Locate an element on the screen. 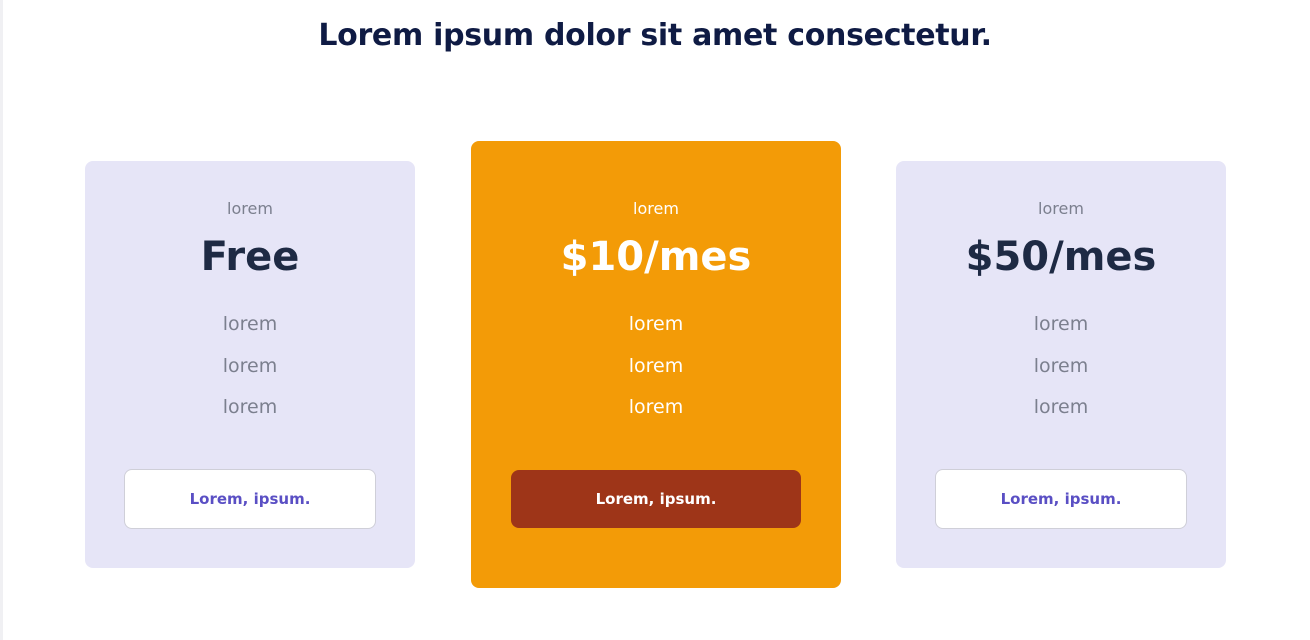  section-heading: Lorem ipsum dolor sit amet consectetur. is located at coordinates (655, 35).